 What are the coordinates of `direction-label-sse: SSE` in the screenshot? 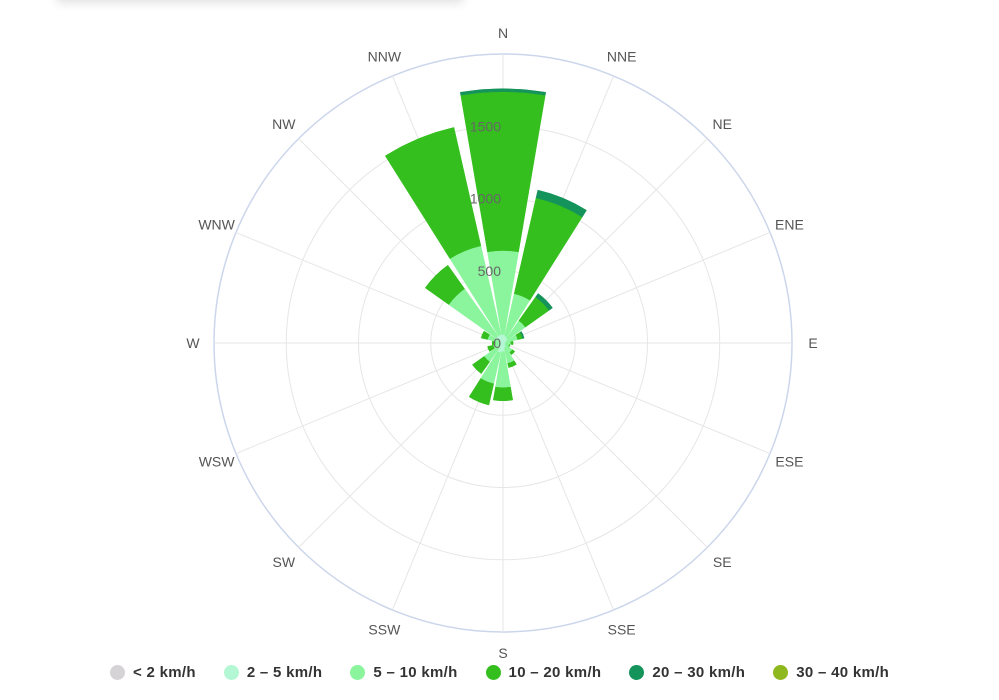 It's located at (622, 629).